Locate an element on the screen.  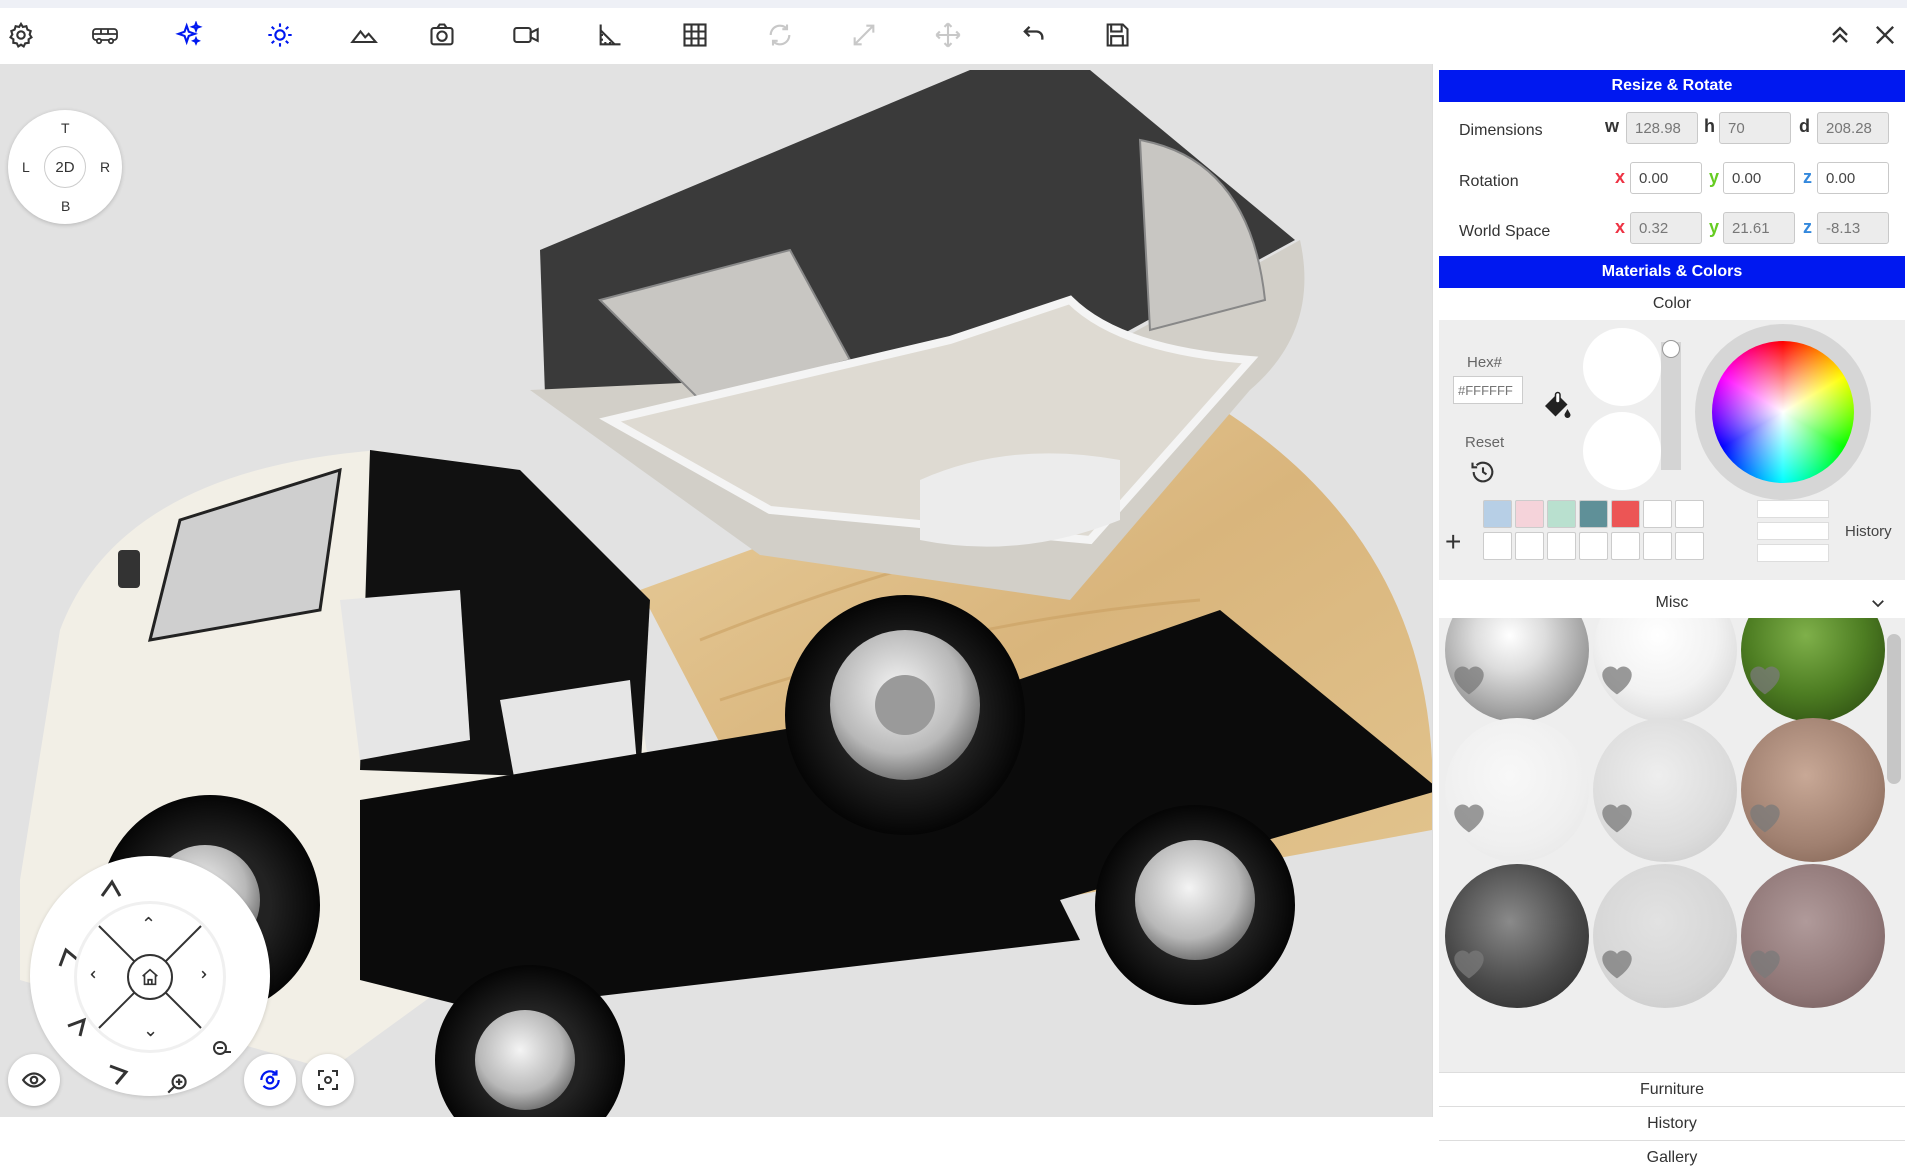
rotate-icon is located at coordinates (780, 35).